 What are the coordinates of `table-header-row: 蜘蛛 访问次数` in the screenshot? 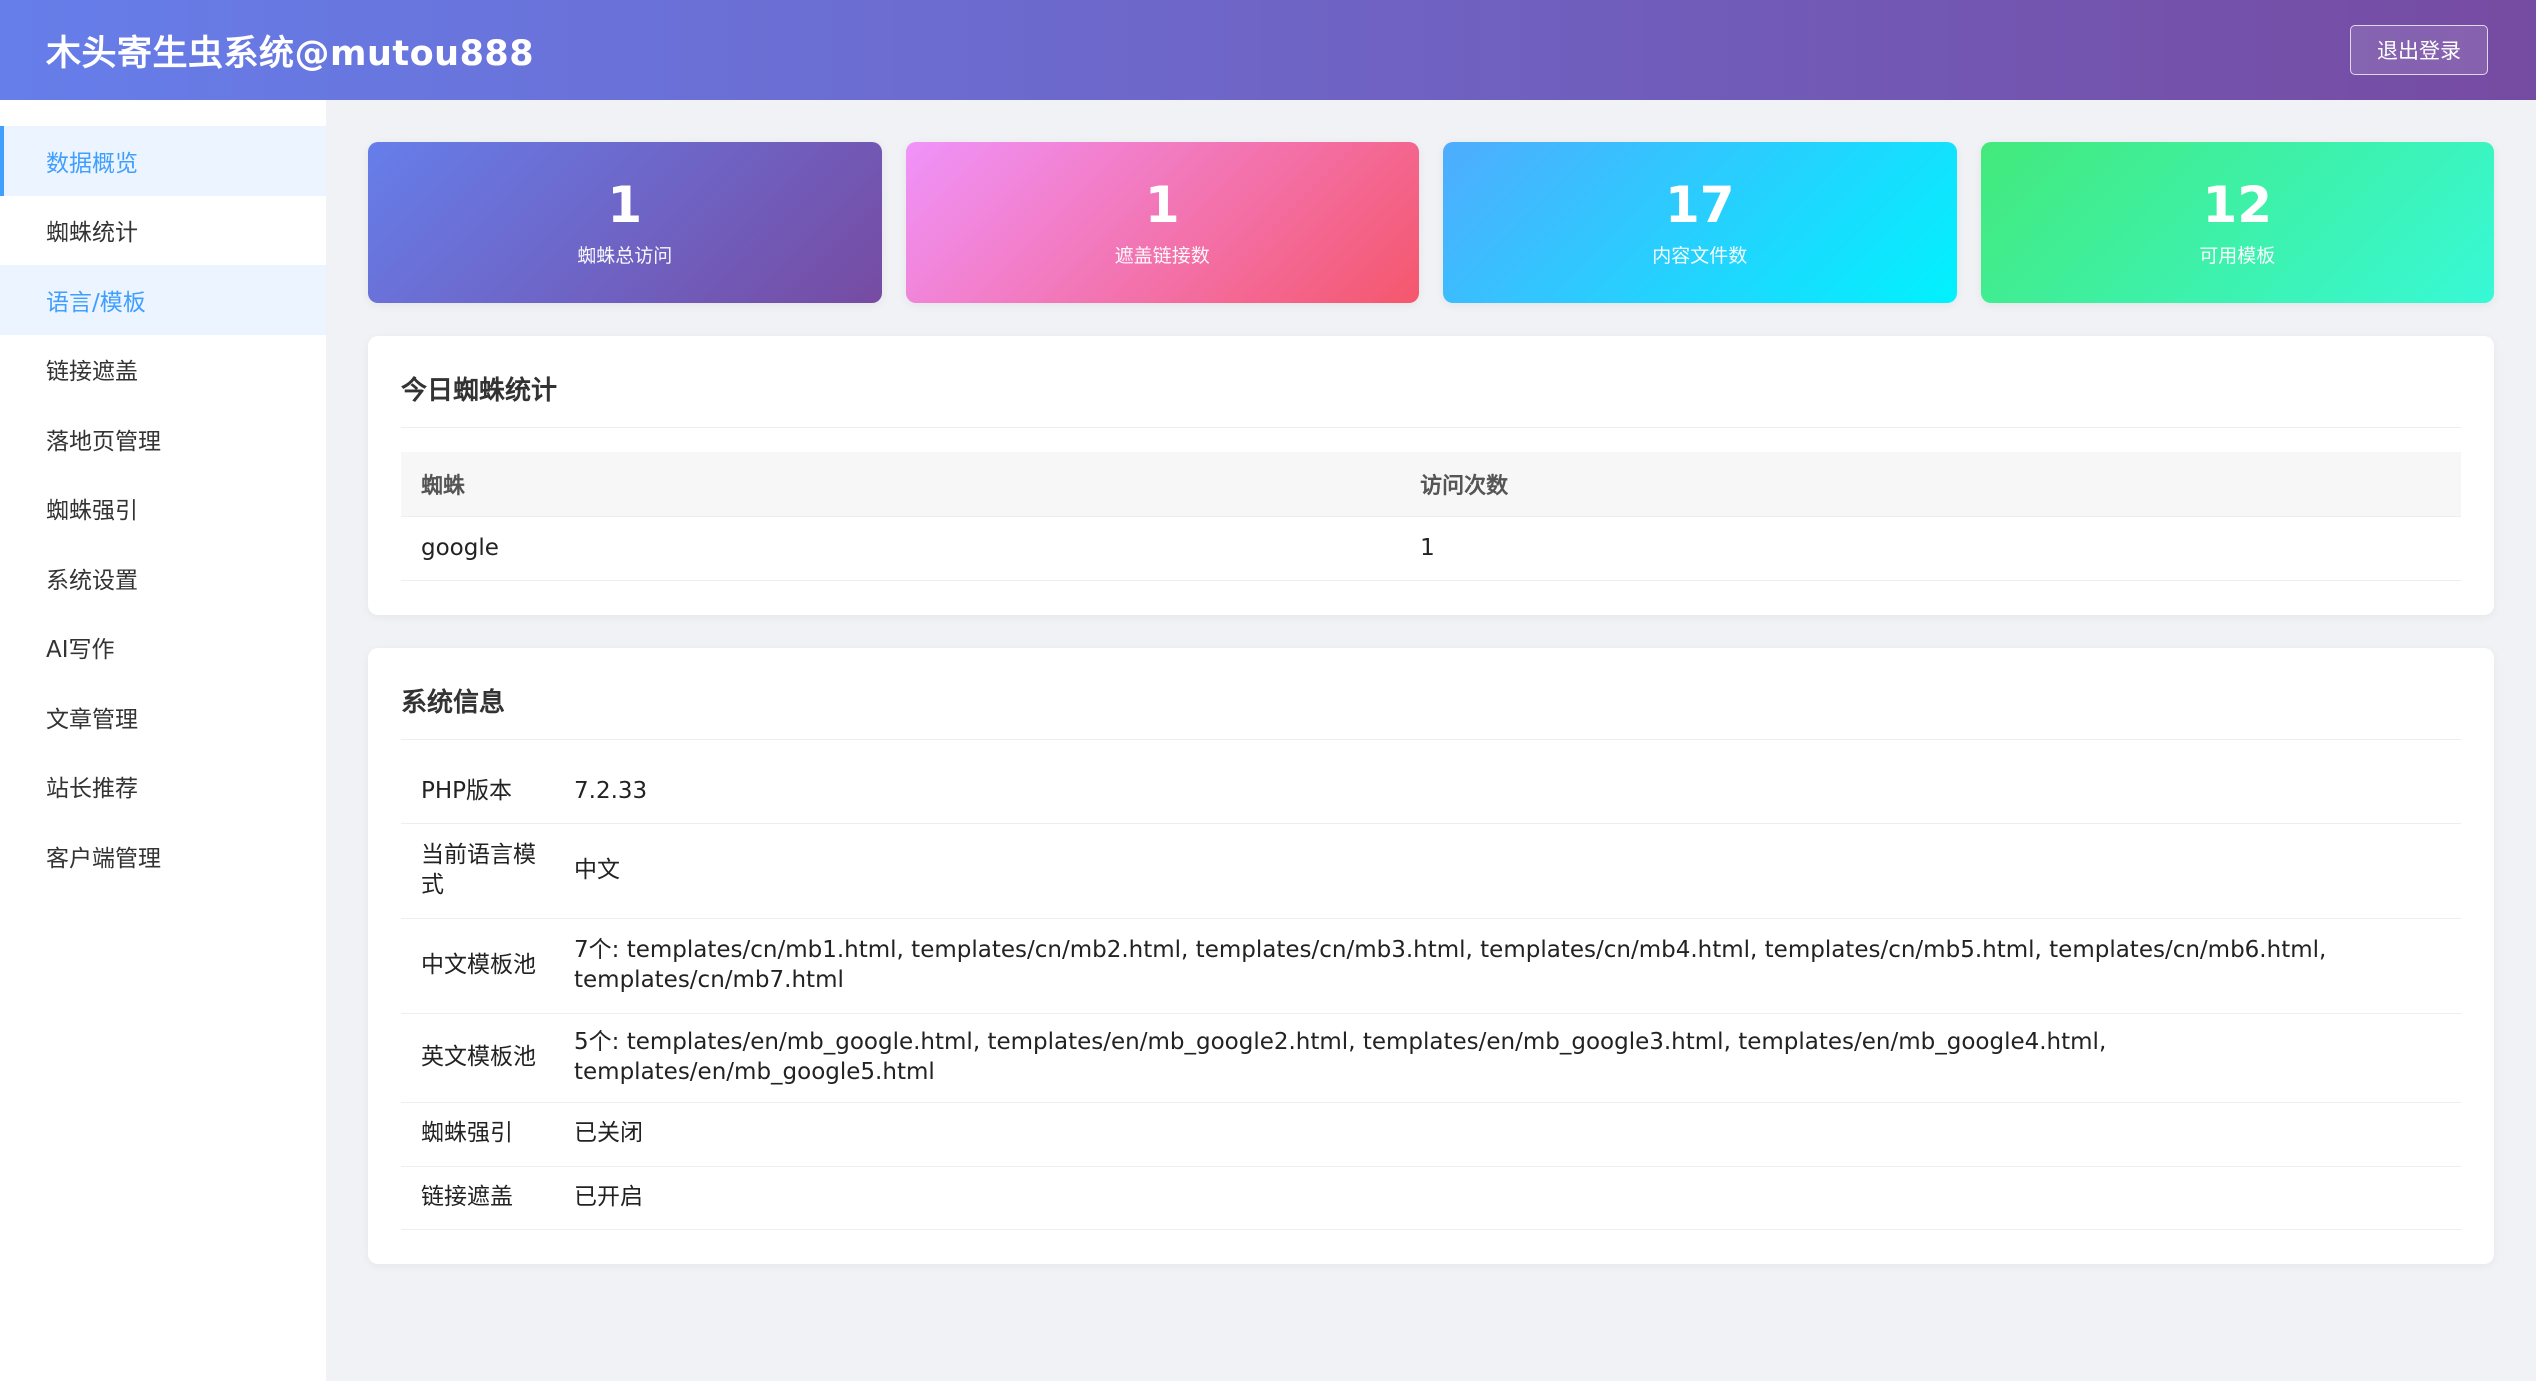 It's located at (1431, 484).